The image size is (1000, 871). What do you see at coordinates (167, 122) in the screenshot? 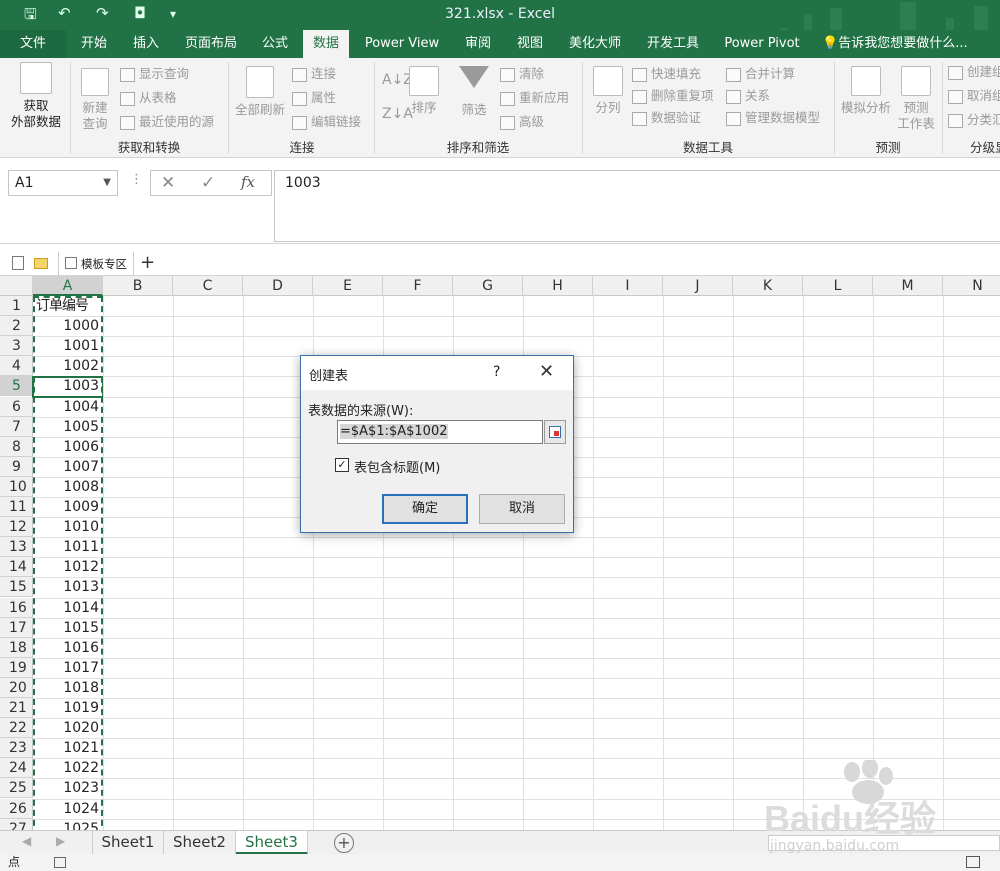
I see `recent-sources-button: 最近使用的源` at bounding box center [167, 122].